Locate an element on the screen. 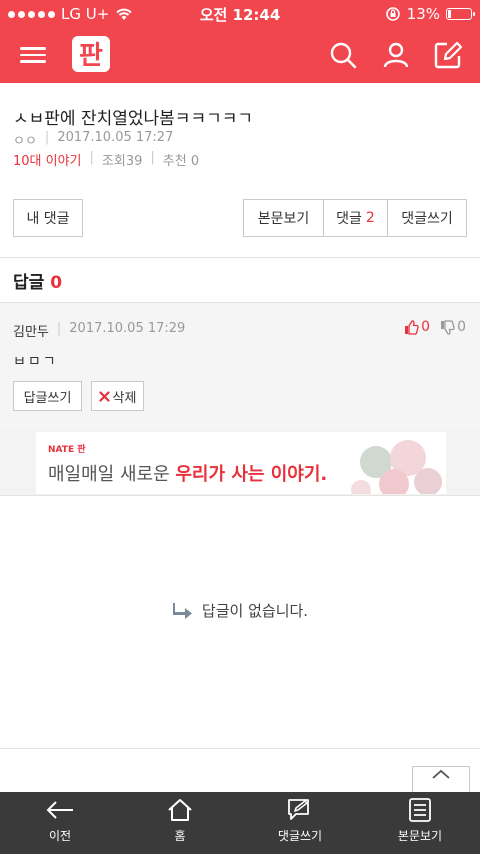 The image size is (480, 854). post-recommend: 추천 0 is located at coordinates (181, 161).